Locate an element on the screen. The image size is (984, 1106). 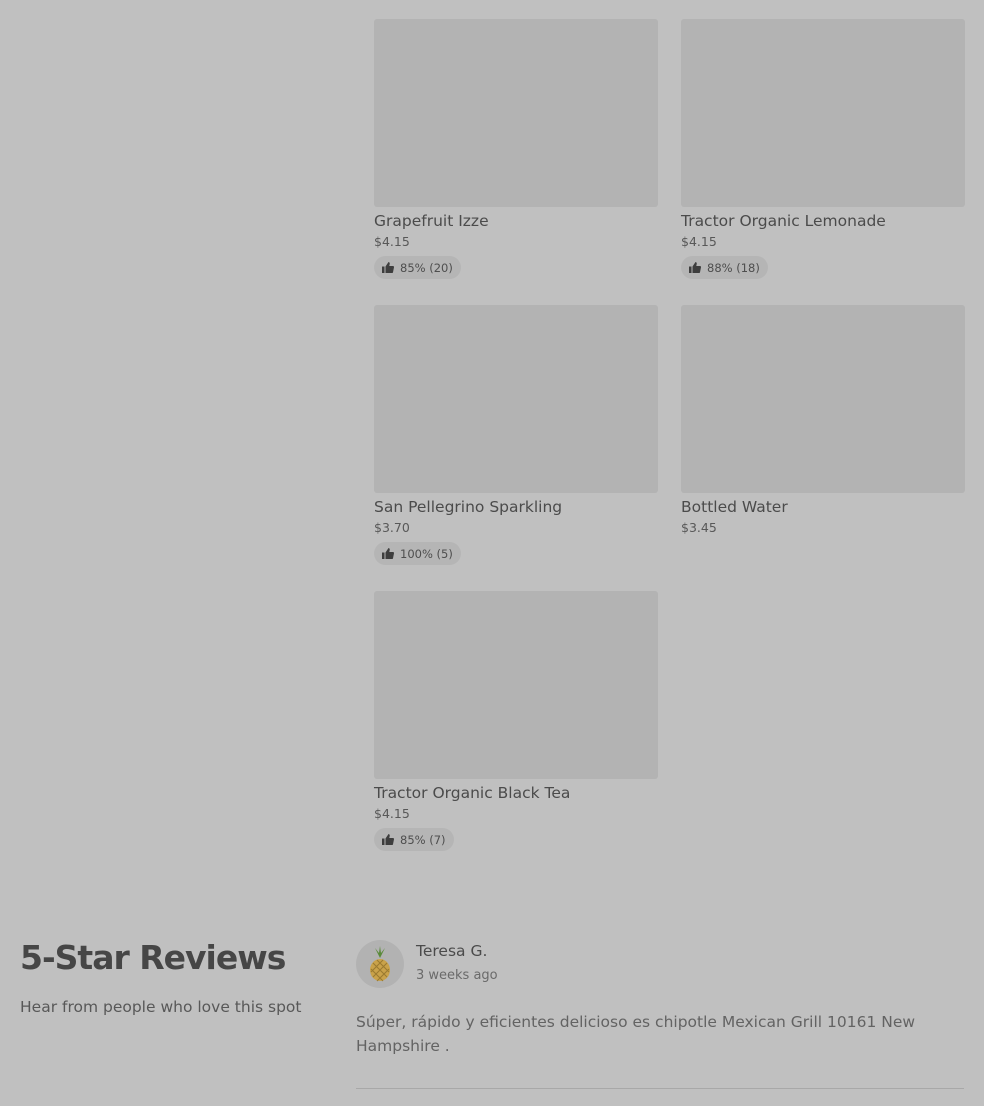
rating-badge: 100% (5) is located at coordinates (417, 553).